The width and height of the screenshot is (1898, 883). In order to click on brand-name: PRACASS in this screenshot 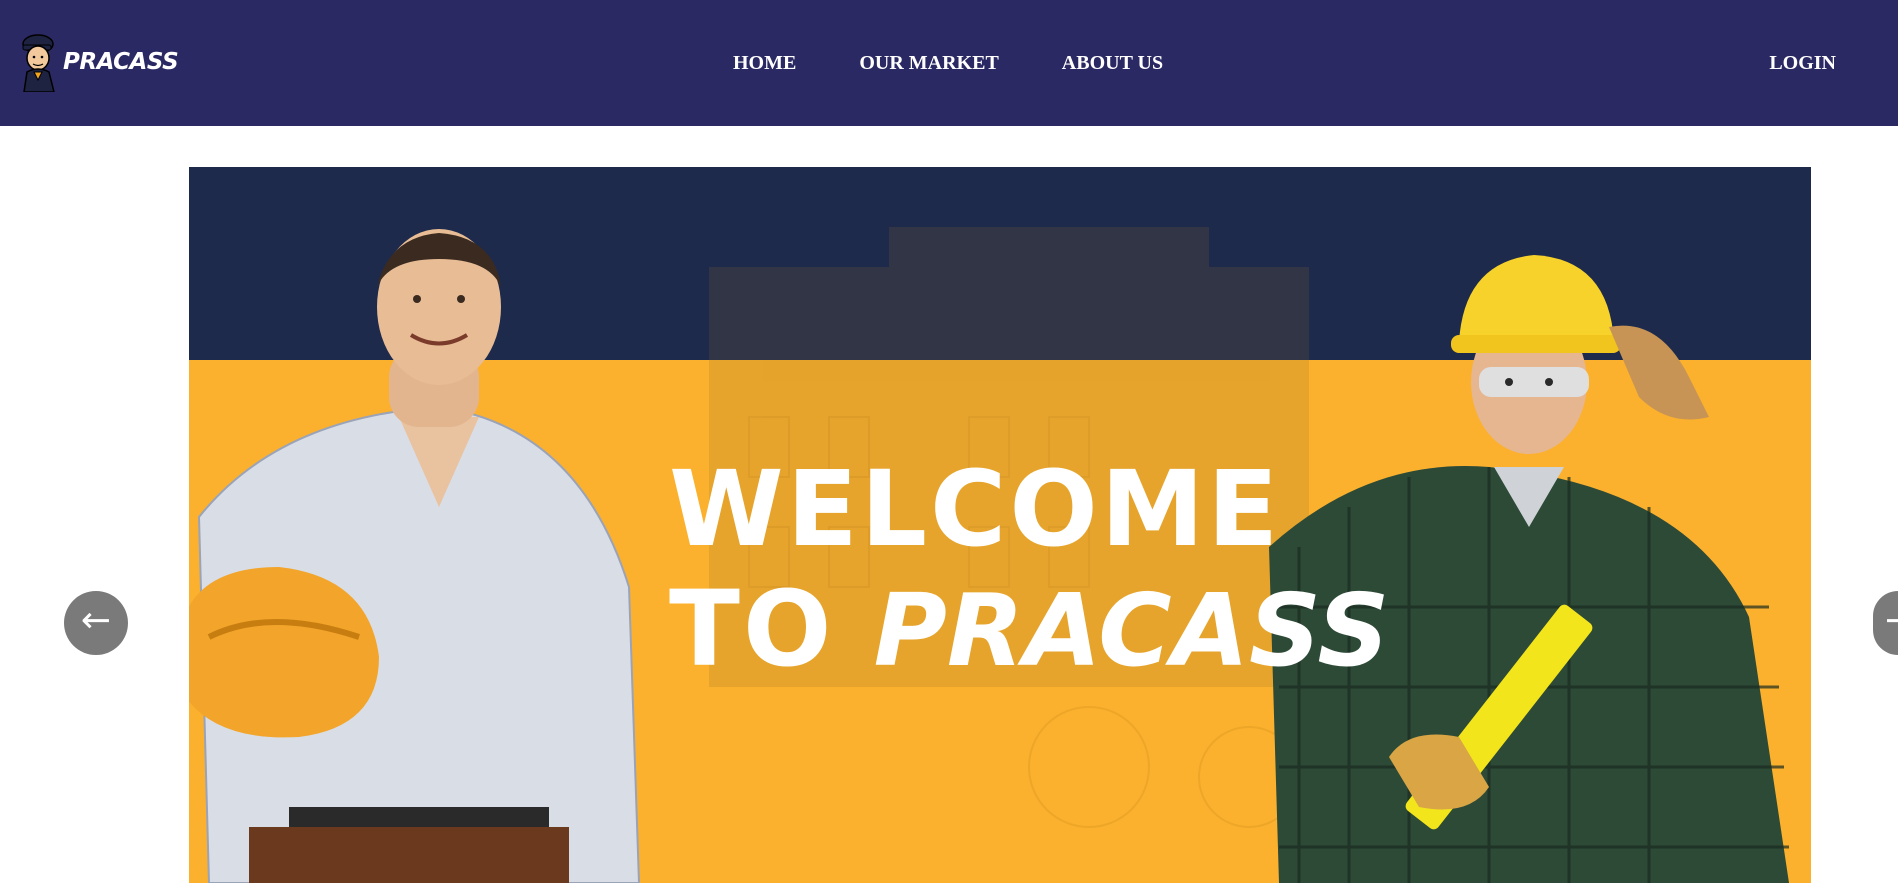, I will do `click(121, 62)`.